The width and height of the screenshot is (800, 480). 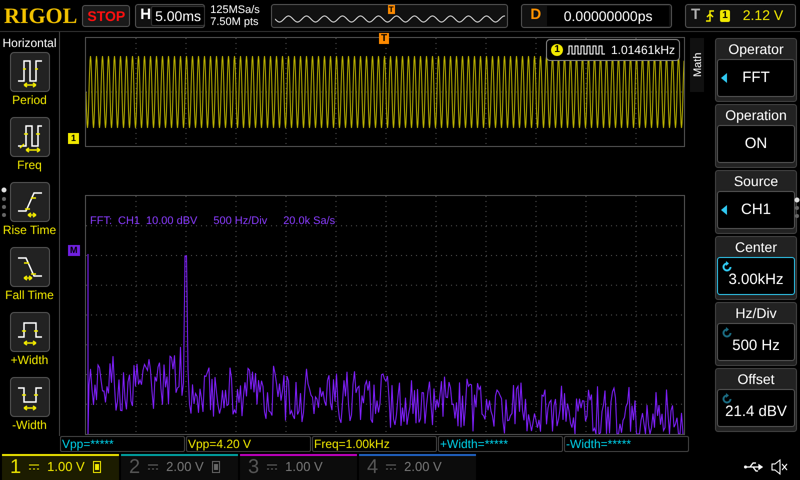 I want to click on menu-option: Offset 21.4 dBV, so click(x=756, y=400).